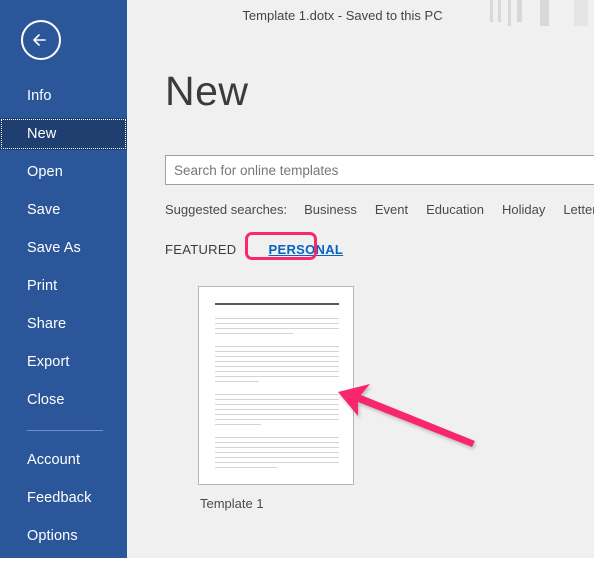 The image size is (594, 564). Describe the element at coordinates (578, 209) in the screenshot. I see `suggested-link-letters: Letters` at that location.